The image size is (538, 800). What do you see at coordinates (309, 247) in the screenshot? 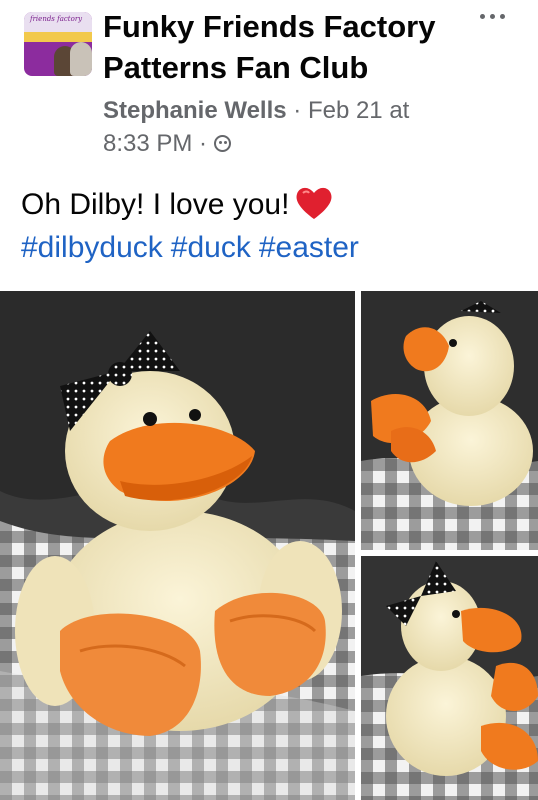
I see `hashtag-easter: #easter` at bounding box center [309, 247].